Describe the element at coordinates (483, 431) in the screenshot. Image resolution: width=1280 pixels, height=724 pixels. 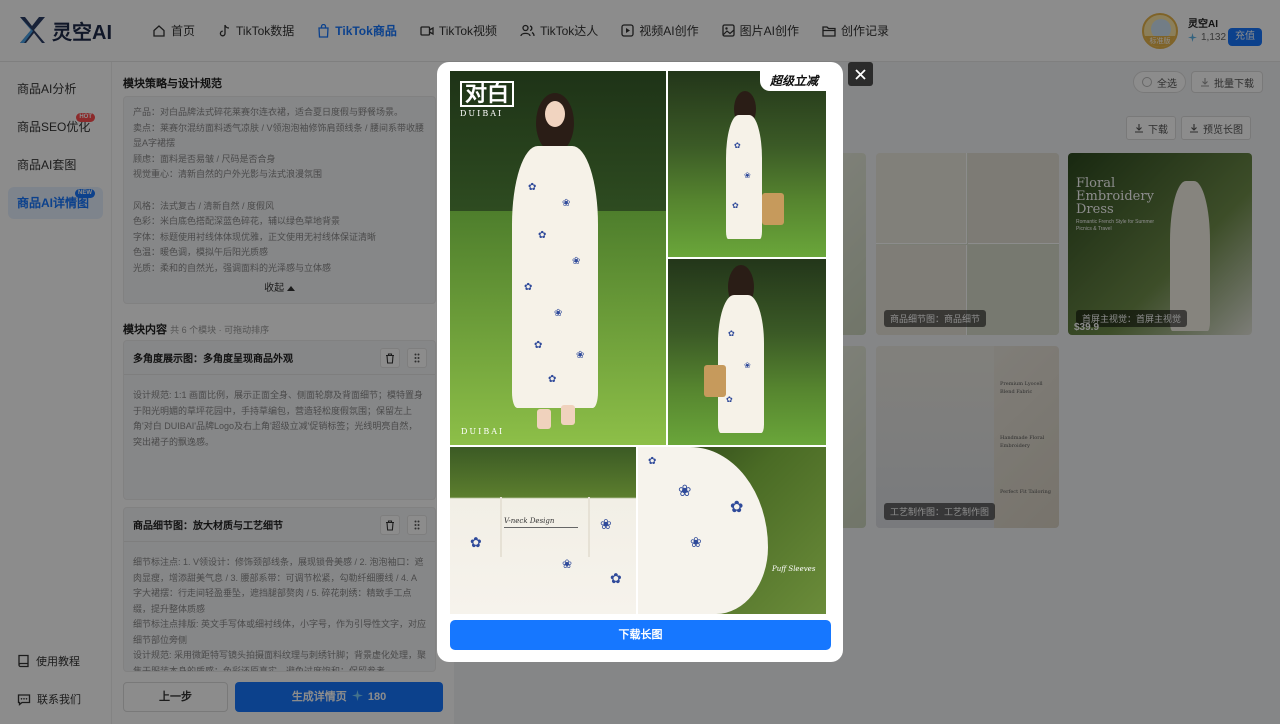
I see `brand-footer: DUIBAI` at that location.